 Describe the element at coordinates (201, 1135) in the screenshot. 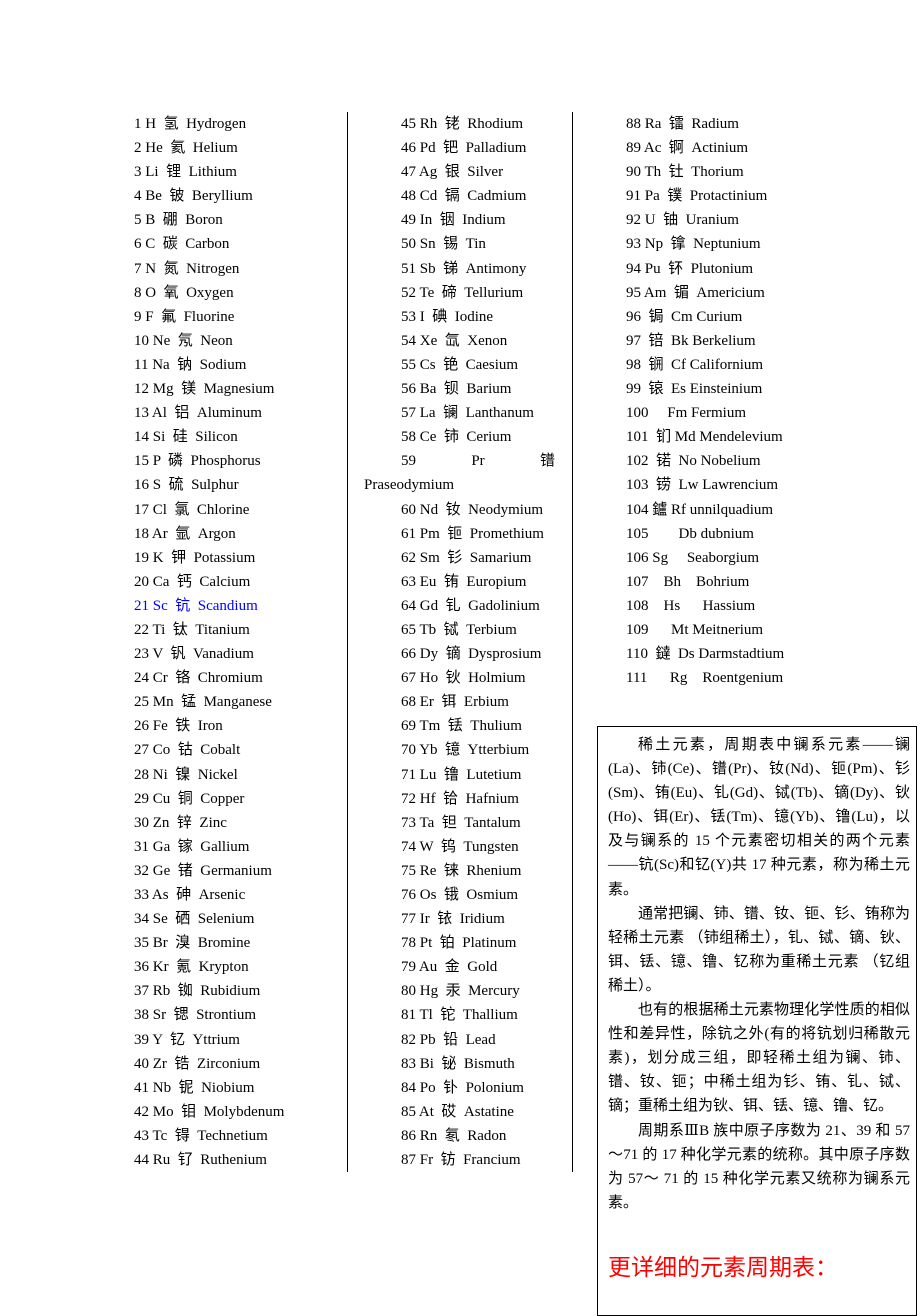

I see `element-row: 43 Tc 锝 Technetium` at that location.